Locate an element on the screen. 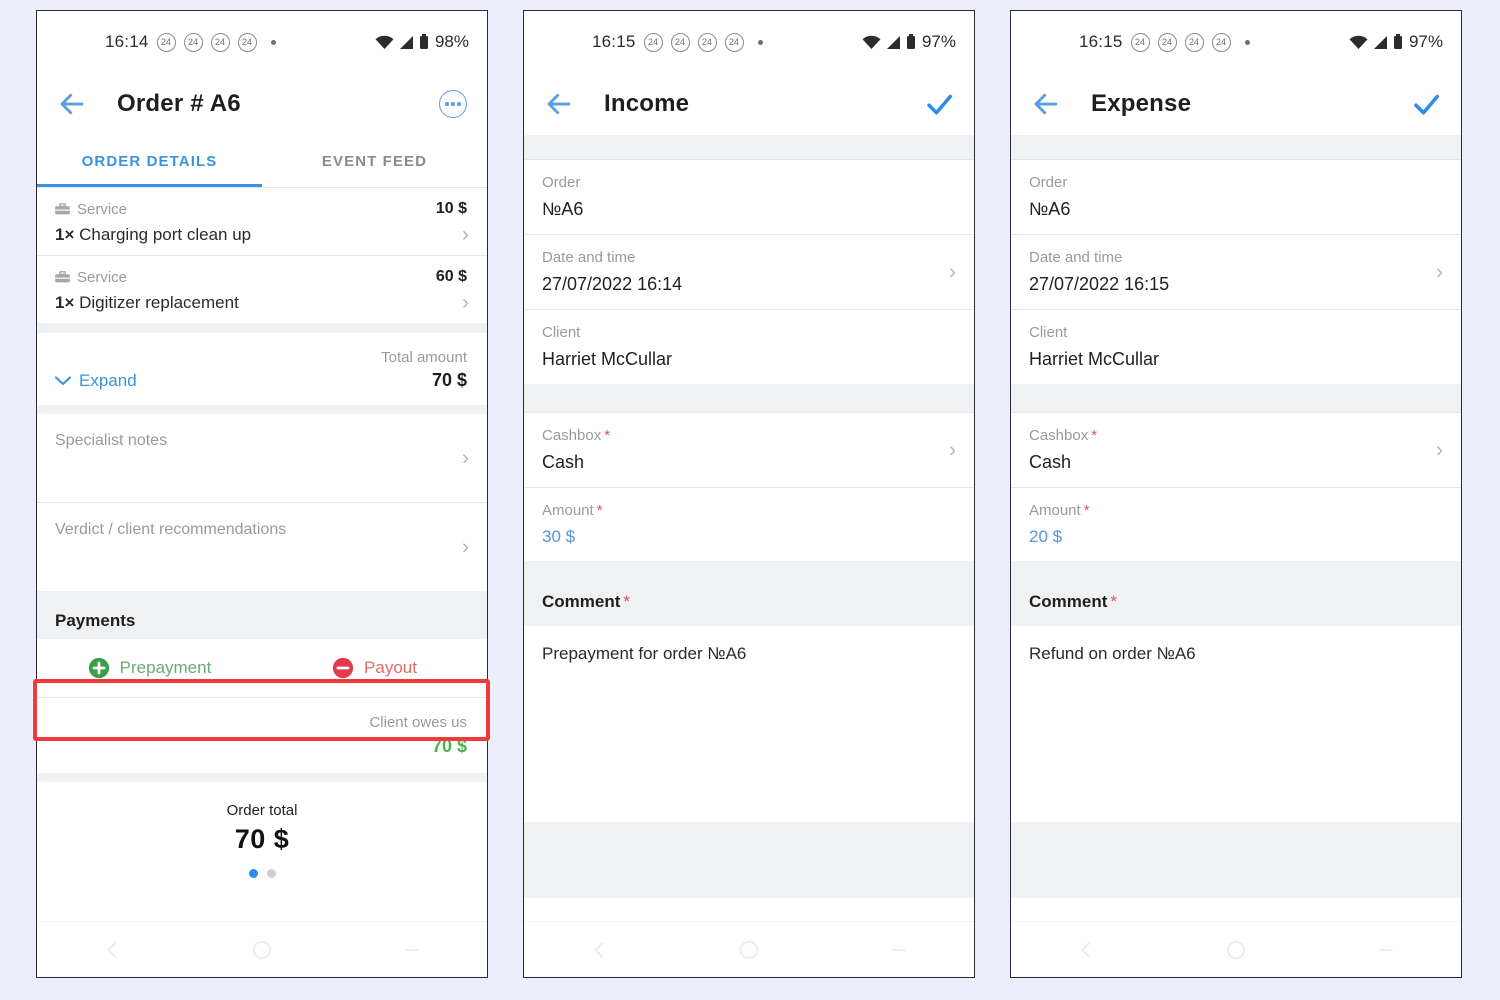 Image resolution: width=1500 pixels, height=1000 pixels. app-bar: Income is located at coordinates (749, 104).